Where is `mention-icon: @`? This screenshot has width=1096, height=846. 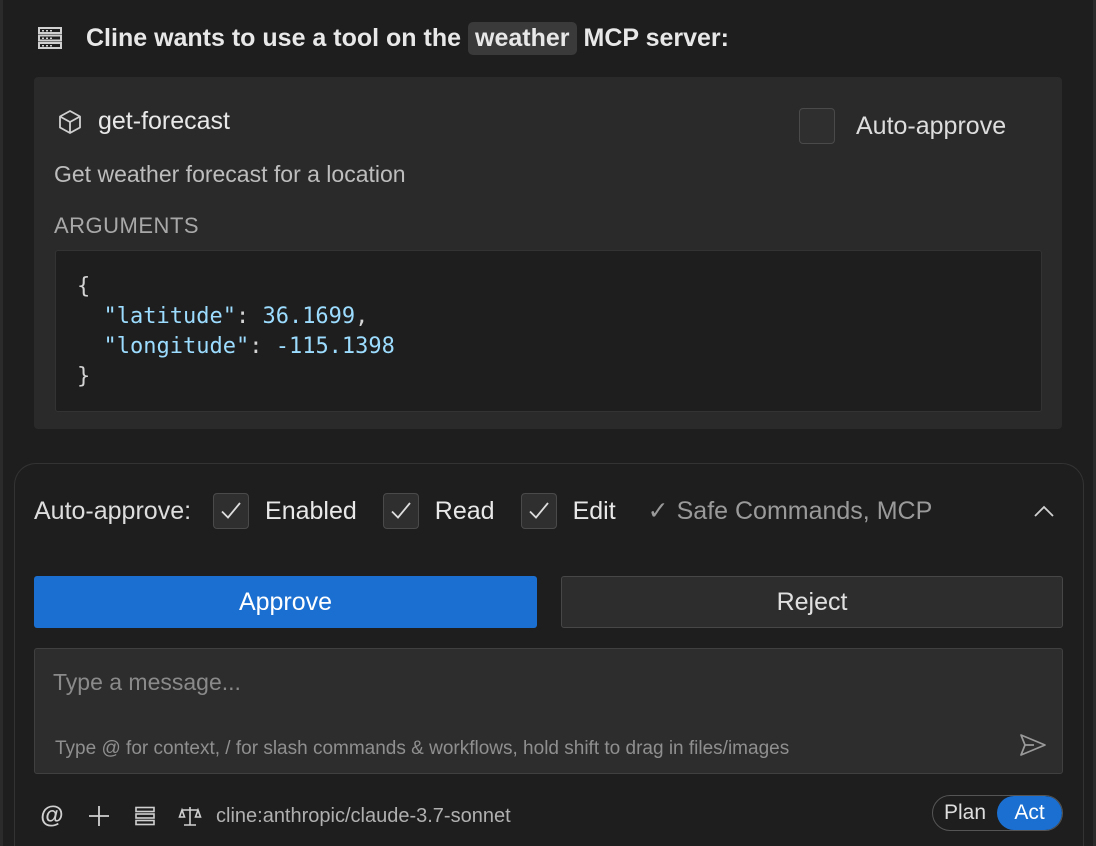 mention-icon: @ is located at coordinates (52, 816).